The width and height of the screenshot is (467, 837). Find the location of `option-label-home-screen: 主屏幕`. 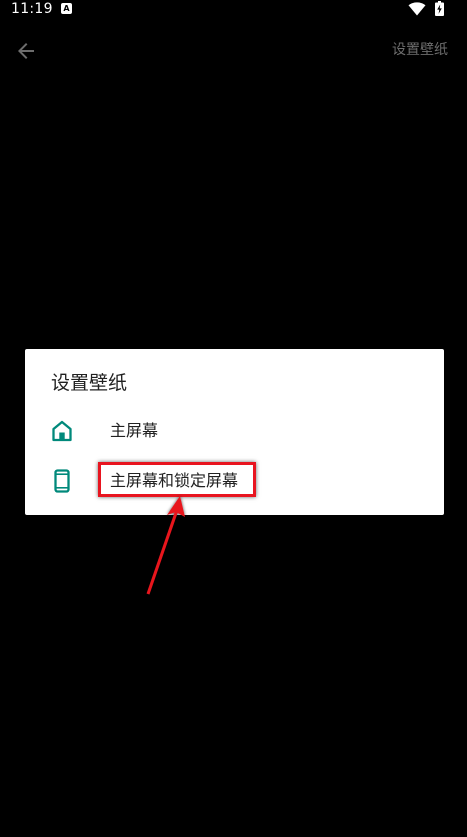

option-label-home-screen: 主屏幕 is located at coordinates (134, 430).